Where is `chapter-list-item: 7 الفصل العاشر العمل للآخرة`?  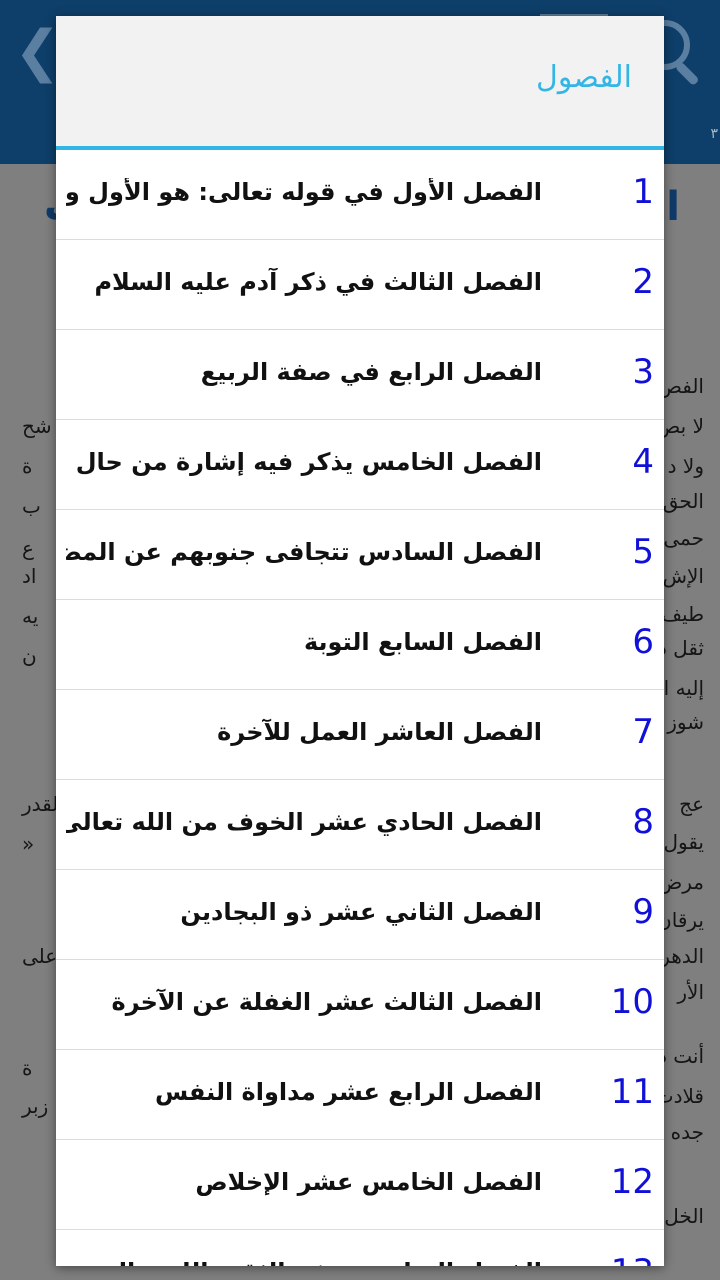
chapter-list-item: 7 الفصل العاشر العمل للآخرة is located at coordinates (360, 735).